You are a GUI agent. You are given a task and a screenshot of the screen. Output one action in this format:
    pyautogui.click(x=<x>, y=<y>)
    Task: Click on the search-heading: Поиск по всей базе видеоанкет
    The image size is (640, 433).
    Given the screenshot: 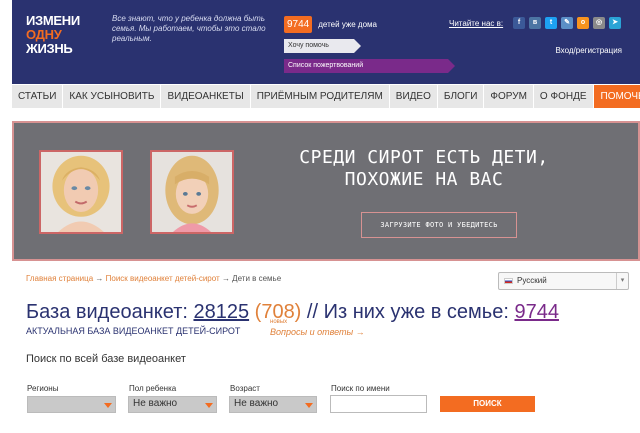 What is the action you would take?
    pyautogui.click(x=106, y=359)
    